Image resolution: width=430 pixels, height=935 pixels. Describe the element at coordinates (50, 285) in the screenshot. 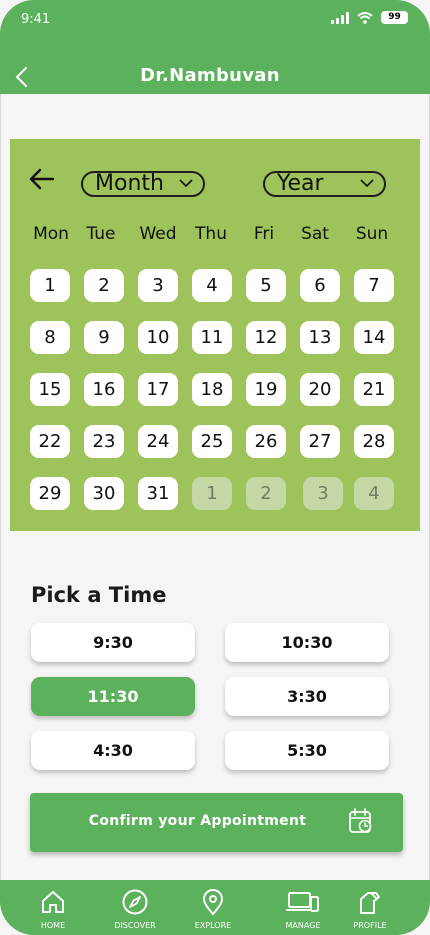

I see `calendar-day: 1` at that location.